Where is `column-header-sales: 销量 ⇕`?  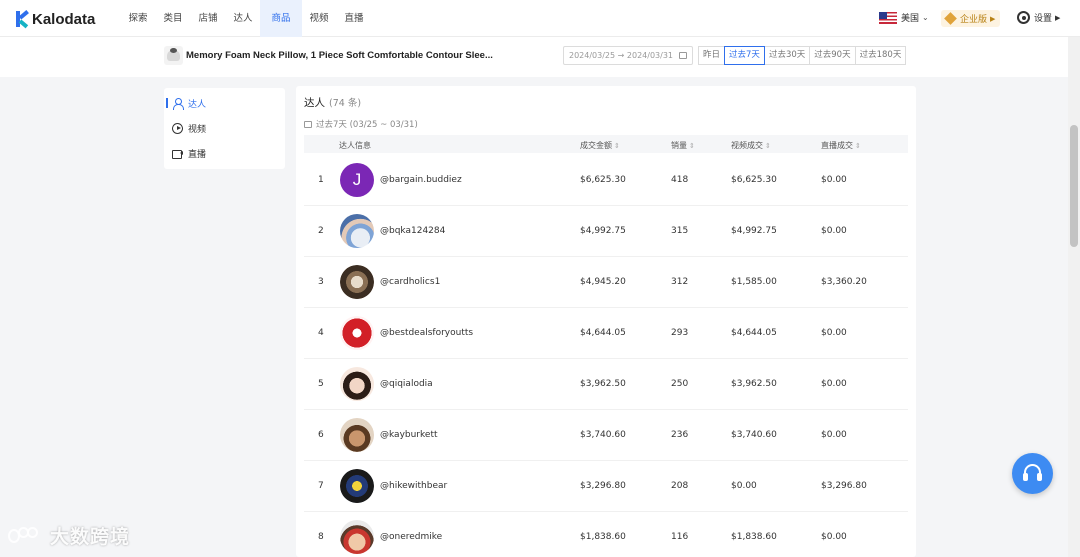
column-header-sales: 销量 ⇕ is located at coordinates (683, 145).